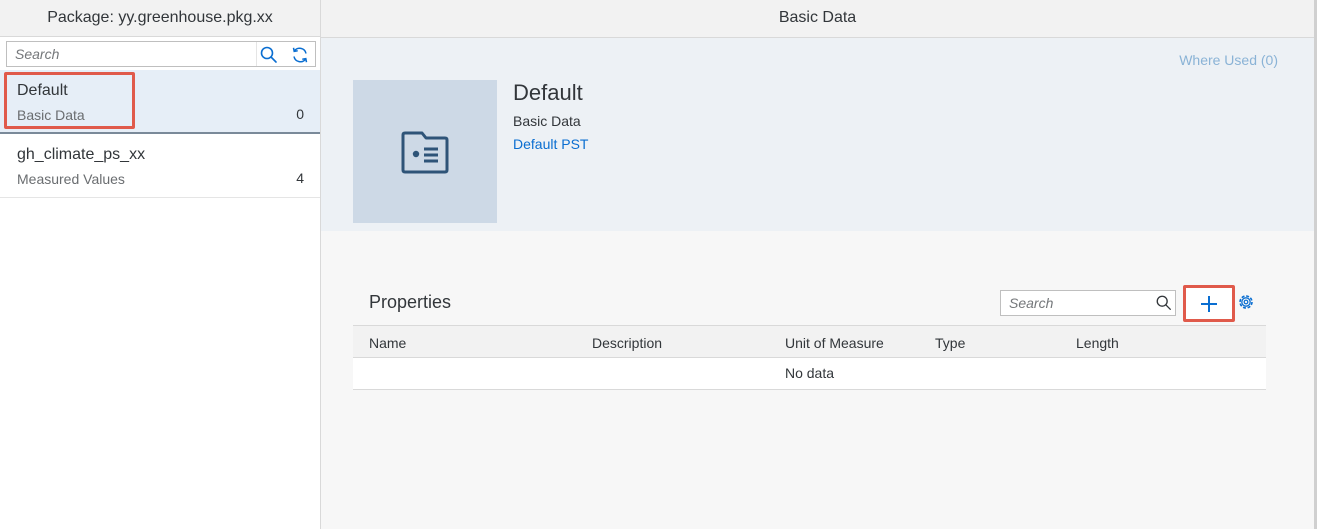 The height and width of the screenshot is (529, 1317). Describe the element at coordinates (547, 121) in the screenshot. I see `object-subtitle: Basic Data` at that location.